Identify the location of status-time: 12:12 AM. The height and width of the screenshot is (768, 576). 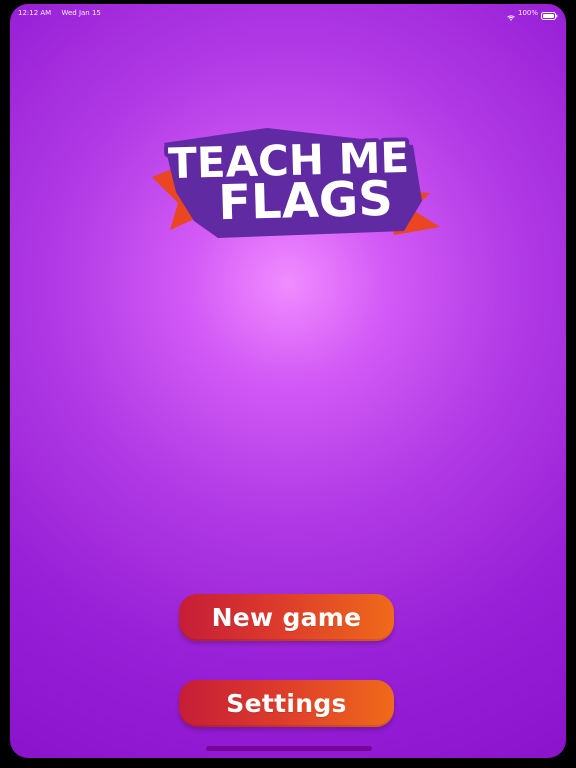
(35, 13).